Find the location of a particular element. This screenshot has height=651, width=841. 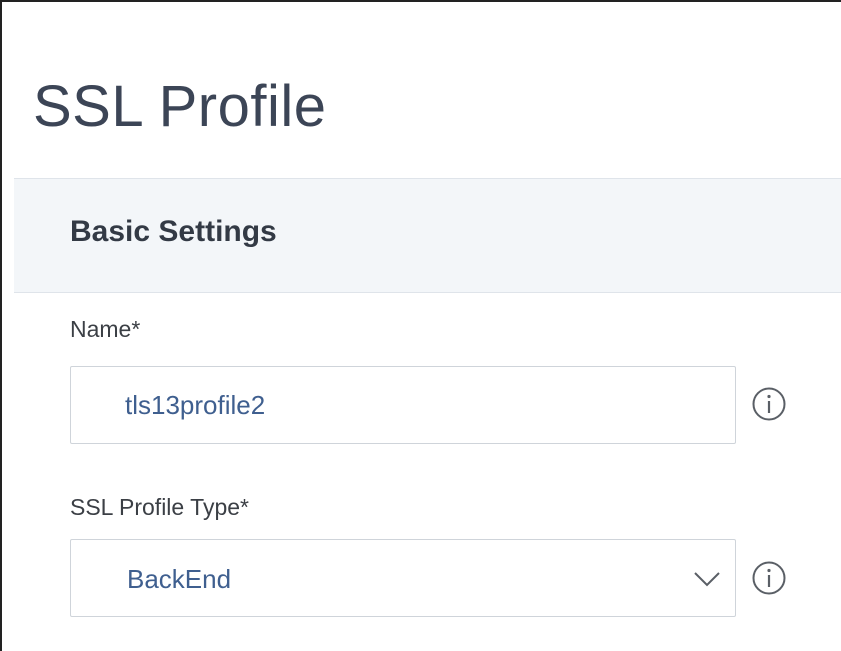

section-title: Basic Settings is located at coordinates (173, 231).